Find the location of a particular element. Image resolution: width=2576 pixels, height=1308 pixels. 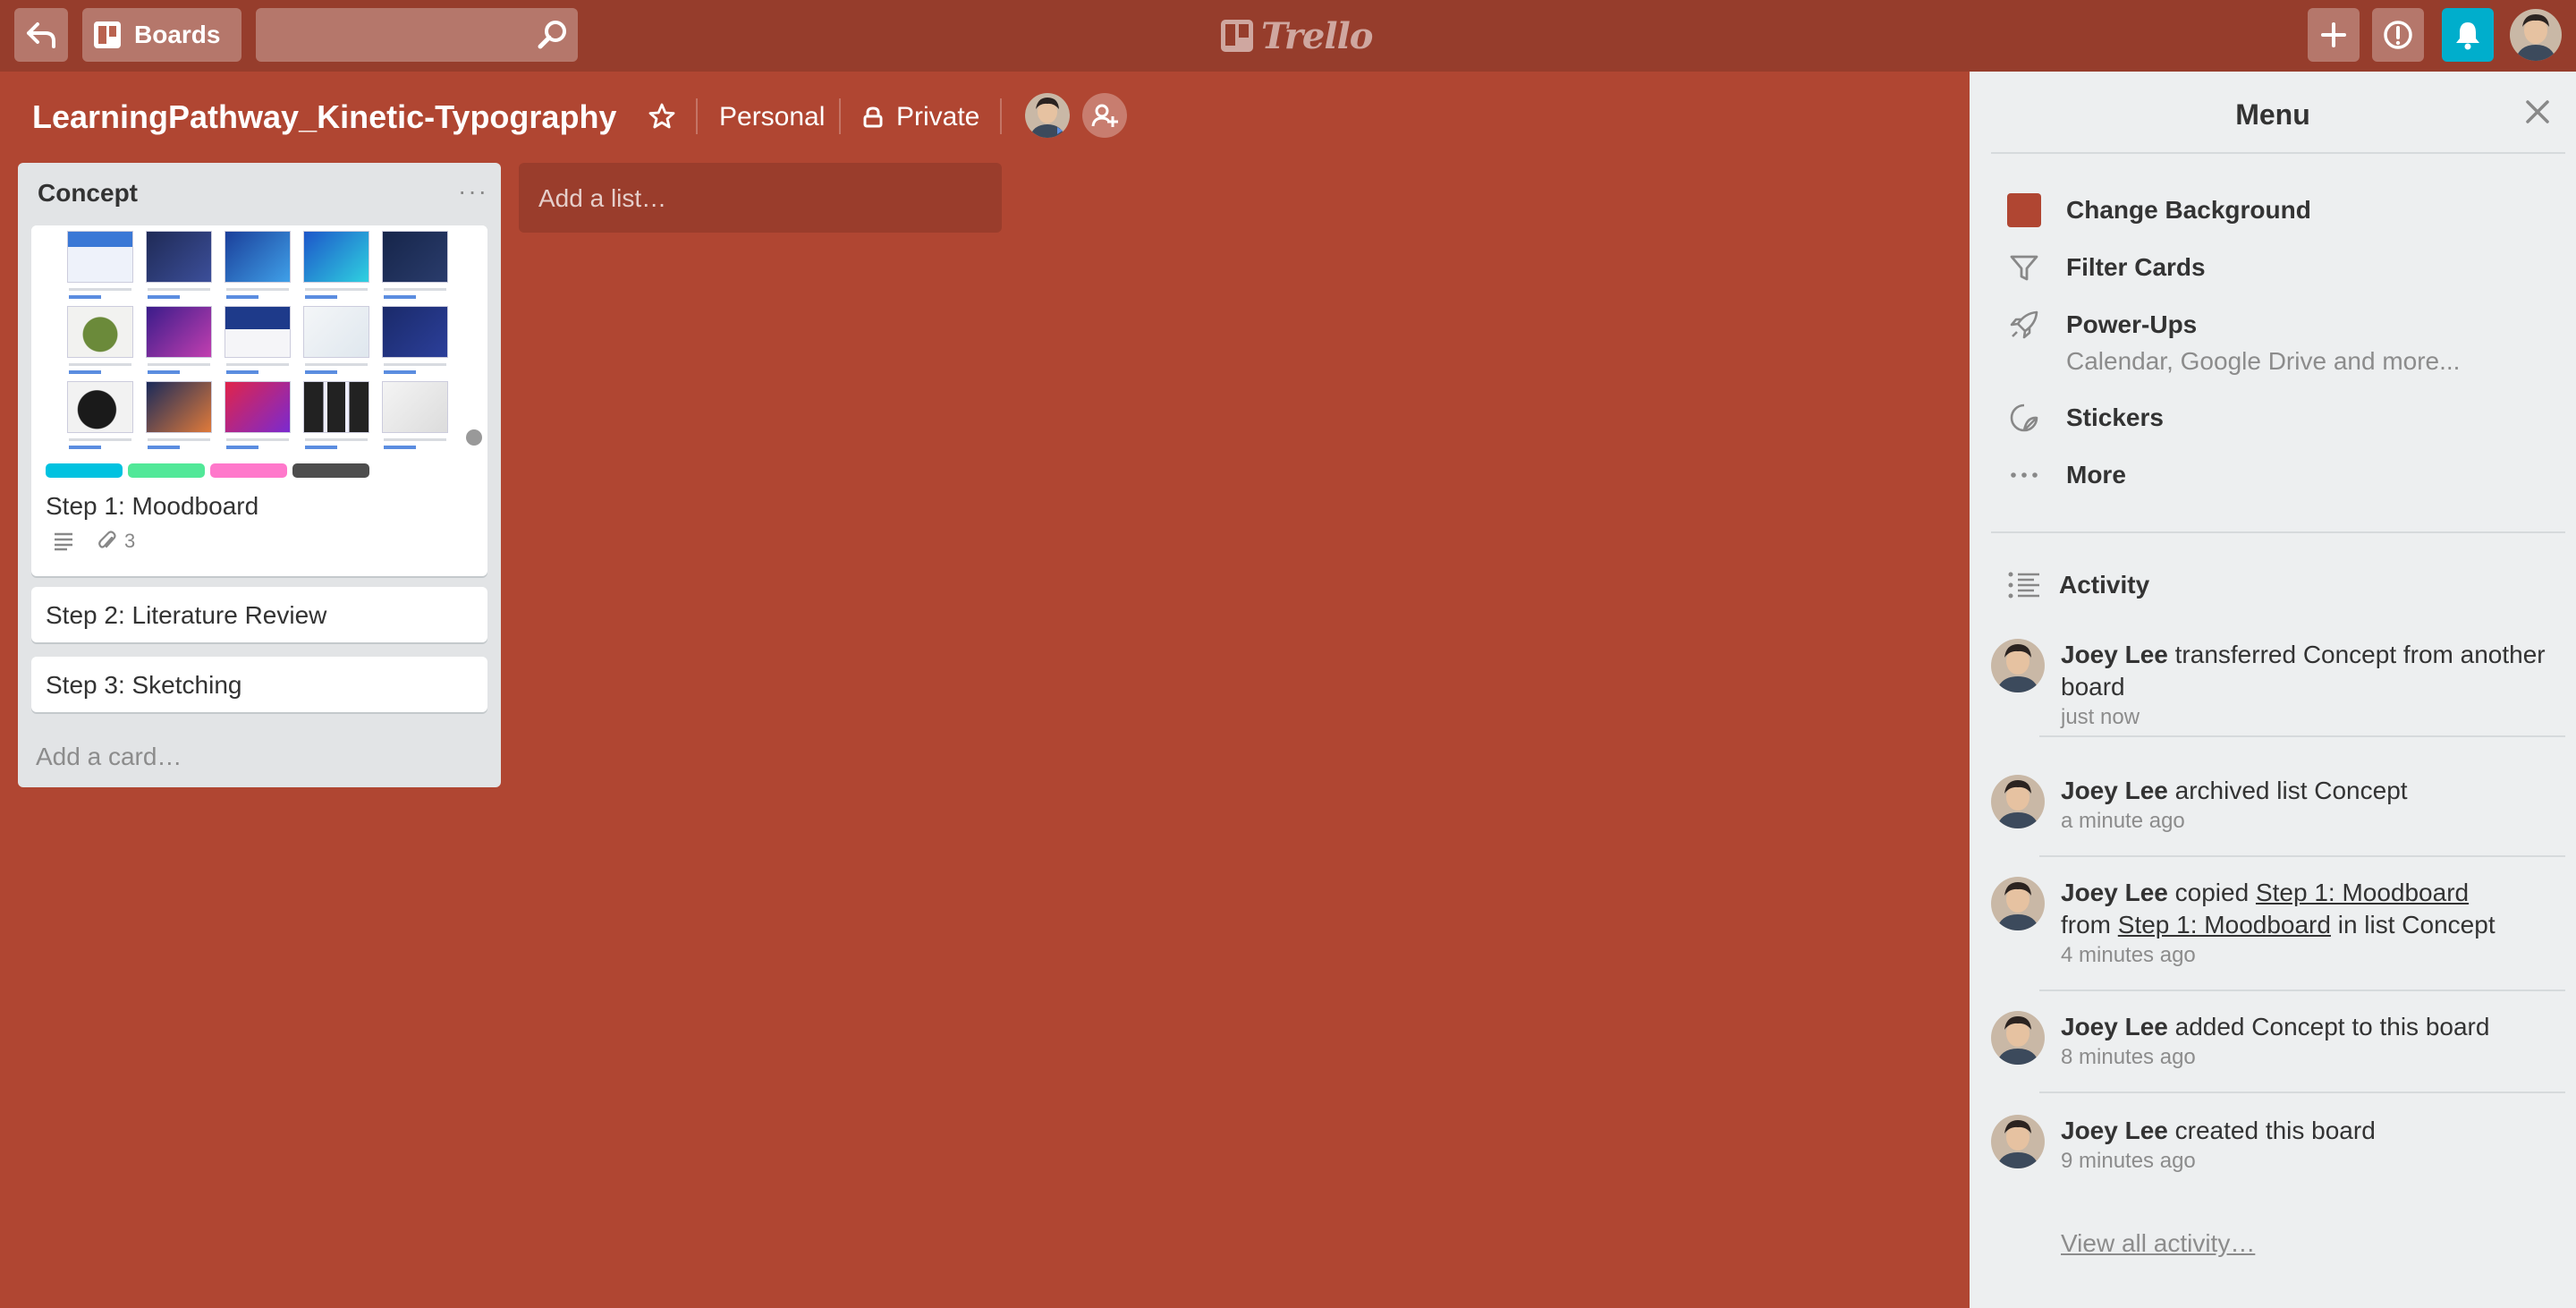

activity-time: 9 minutes ago is located at coordinates (2311, 1161).